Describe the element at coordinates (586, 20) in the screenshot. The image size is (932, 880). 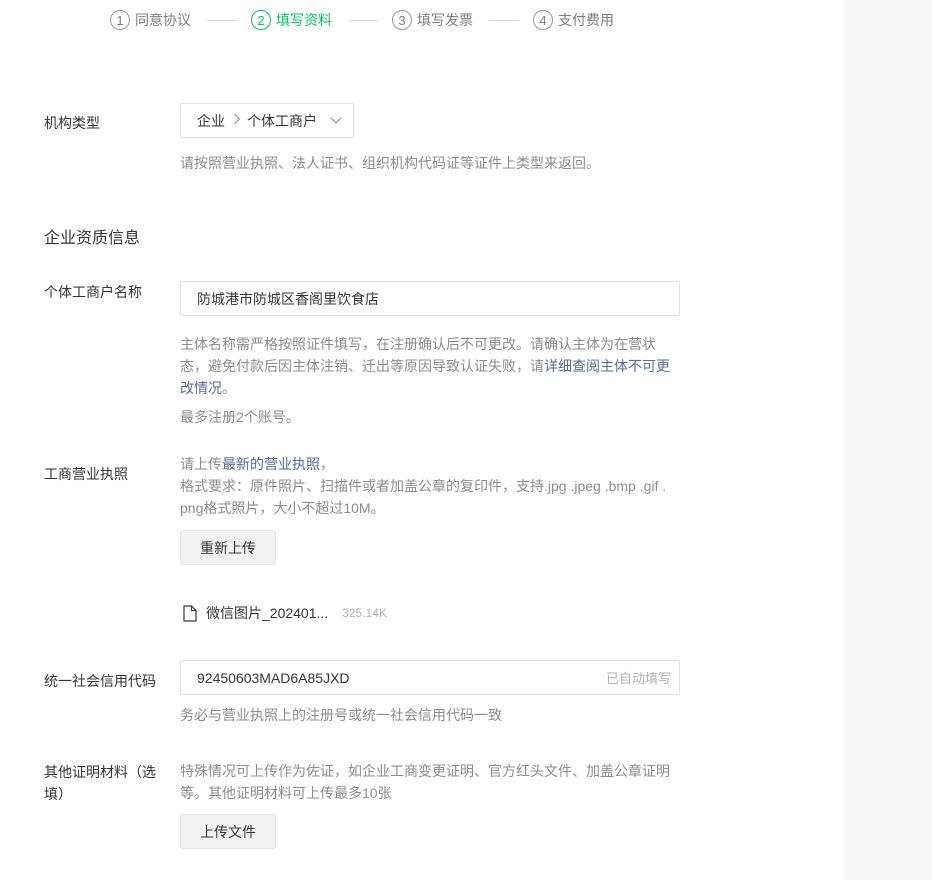
I see `step-label: 支付费用` at that location.